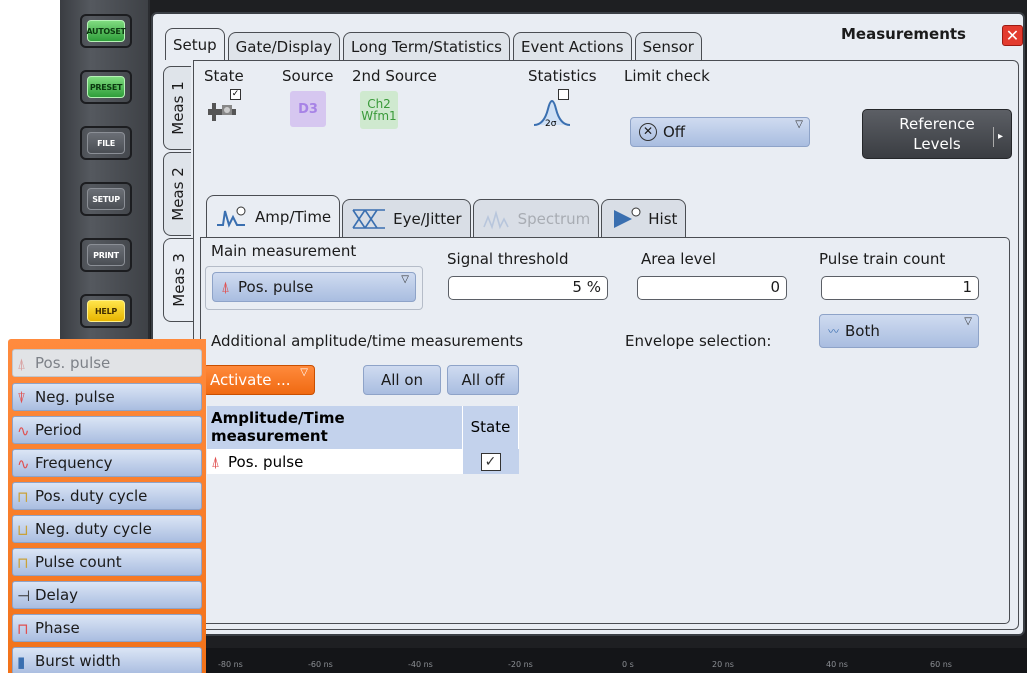 The width and height of the screenshot is (1027, 673). What do you see at coordinates (231, 217) in the screenshot?
I see `amp-time-icon` at bounding box center [231, 217].